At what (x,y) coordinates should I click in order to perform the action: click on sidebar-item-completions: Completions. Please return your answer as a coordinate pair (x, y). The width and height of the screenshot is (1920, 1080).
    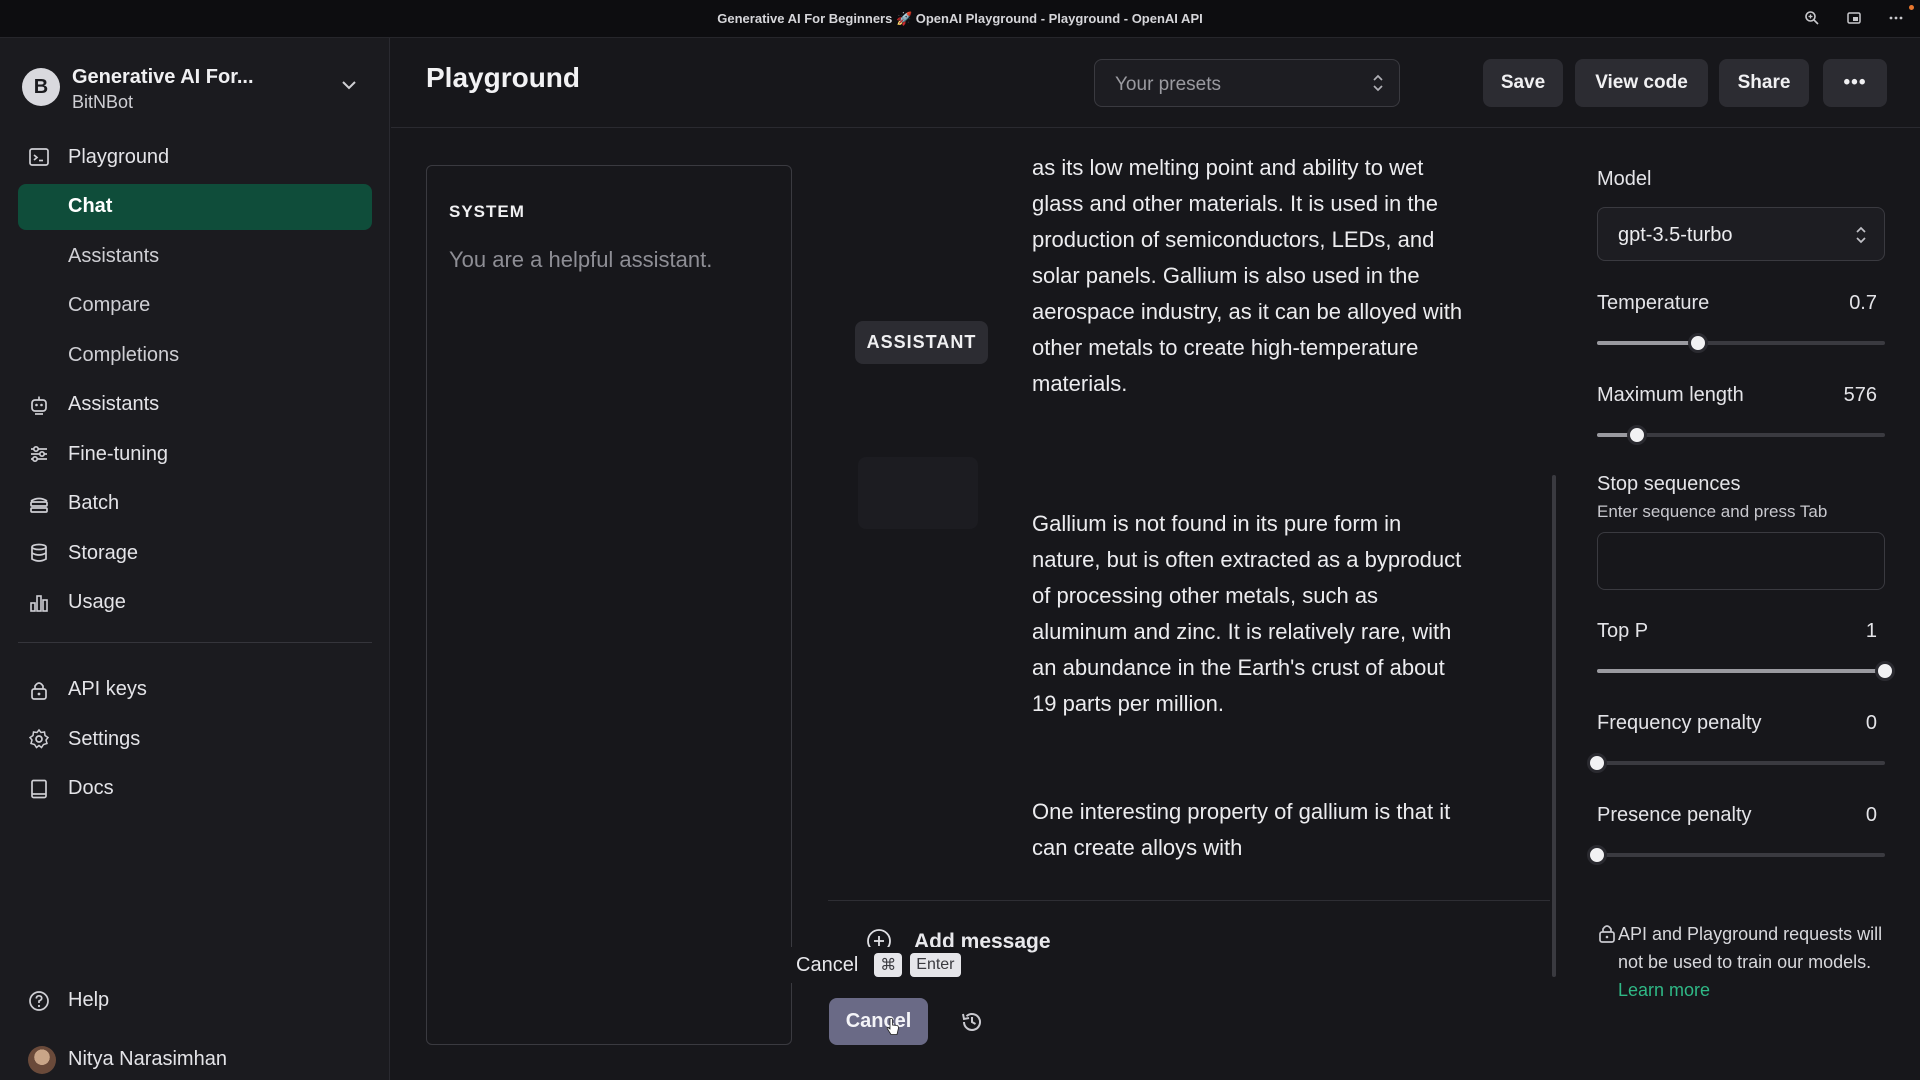
    Looking at the image, I should click on (195, 355).